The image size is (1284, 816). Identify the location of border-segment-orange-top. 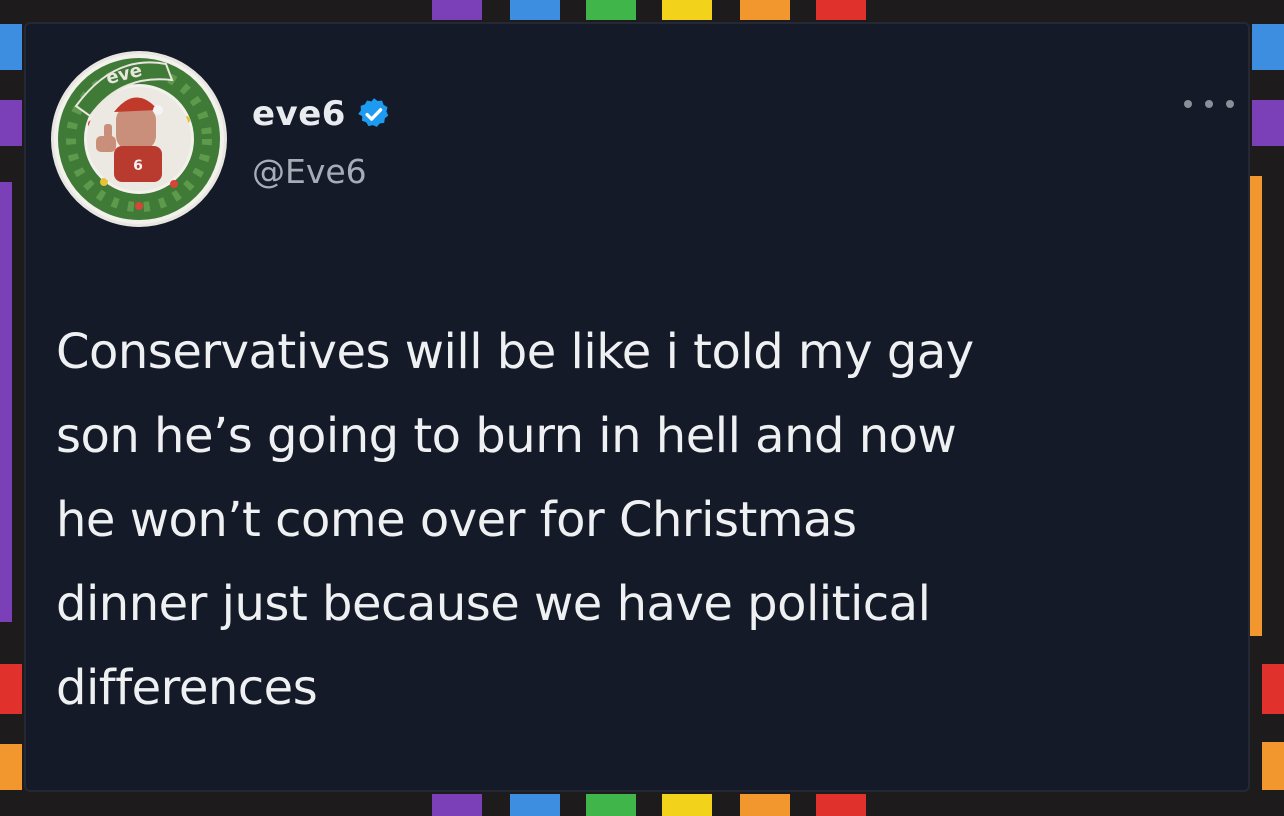
(765, 10).